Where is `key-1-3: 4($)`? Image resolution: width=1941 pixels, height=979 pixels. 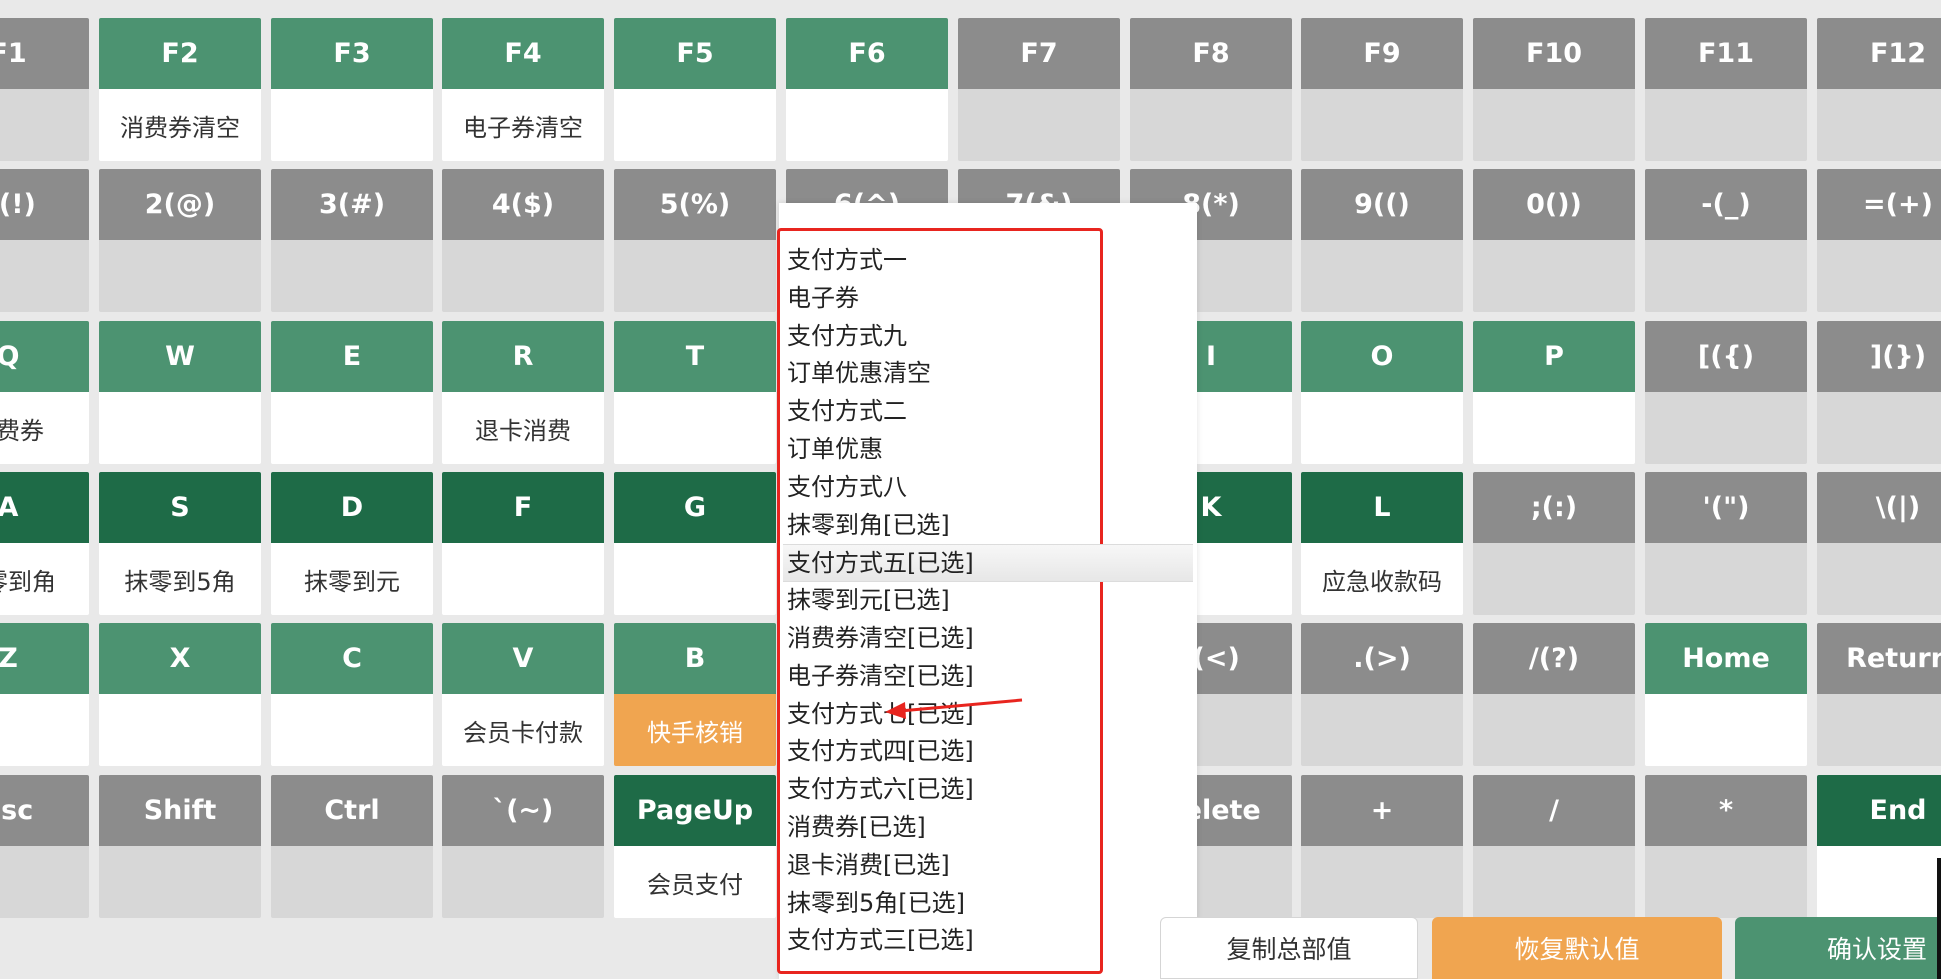 key-1-3: 4($) is located at coordinates (523, 240).